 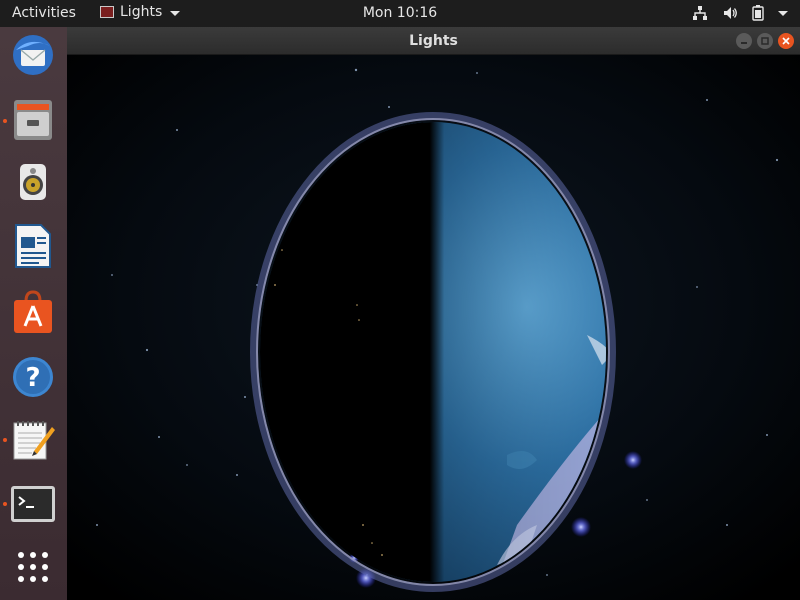 I want to click on help-icon: ?, so click(x=33, y=377).